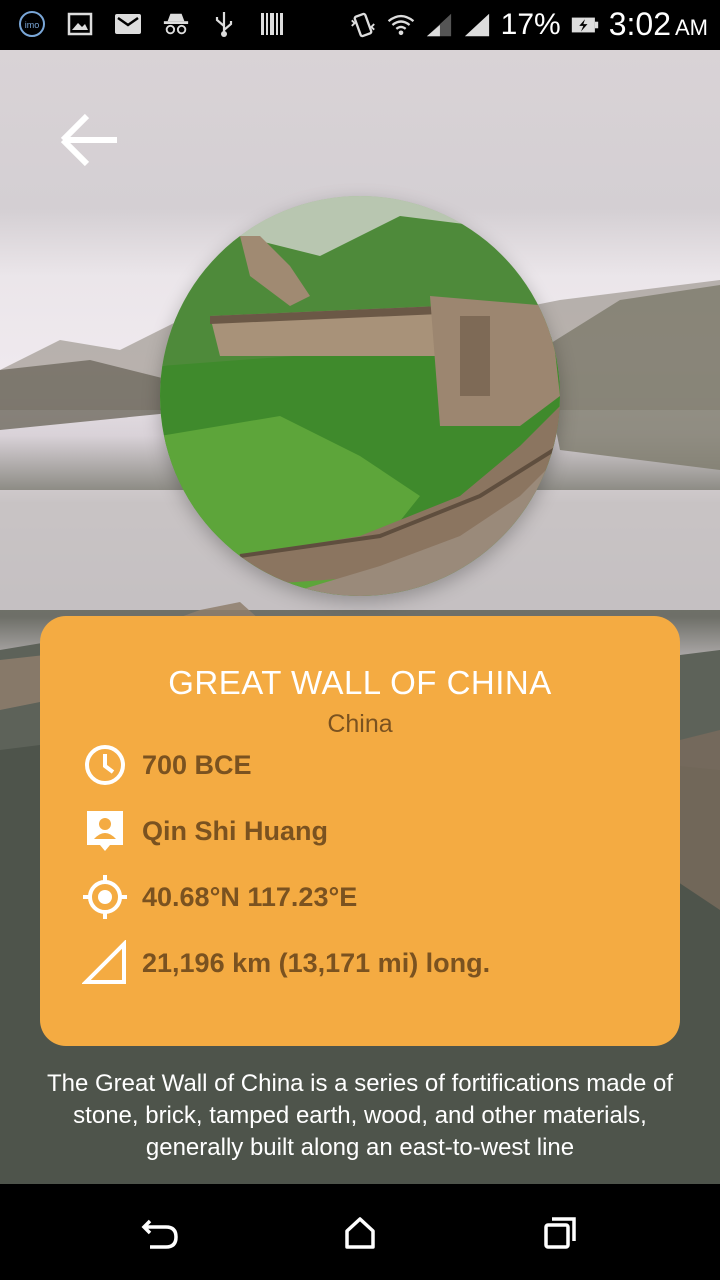  What do you see at coordinates (105, 831) in the screenshot?
I see `person-icon` at bounding box center [105, 831].